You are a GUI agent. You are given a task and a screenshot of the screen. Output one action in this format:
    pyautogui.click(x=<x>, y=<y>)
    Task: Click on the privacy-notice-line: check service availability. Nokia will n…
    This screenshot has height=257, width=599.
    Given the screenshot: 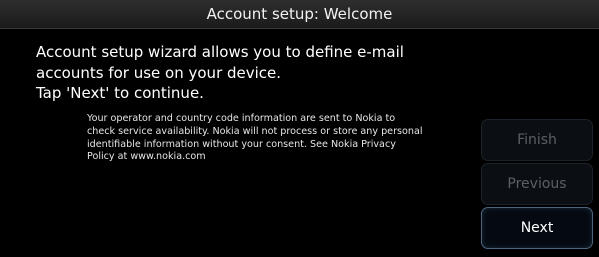 What is the action you would take?
    pyautogui.click(x=255, y=131)
    